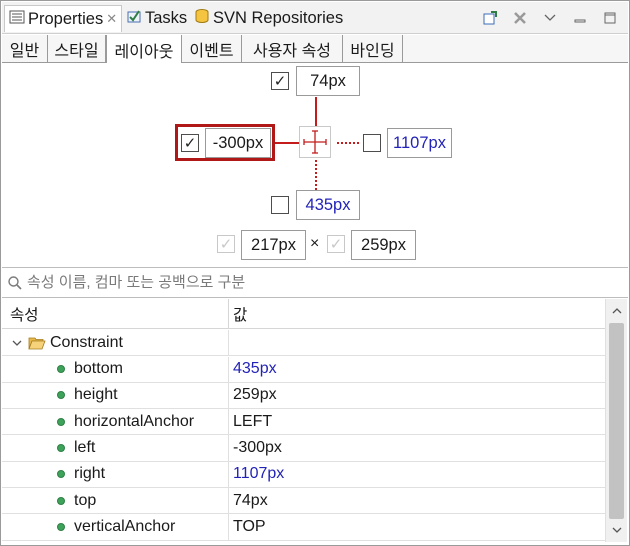 The height and width of the screenshot is (546, 630). Describe the element at coordinates (257, 448) in the screenshot. I see `property-value: -300px` at that location.